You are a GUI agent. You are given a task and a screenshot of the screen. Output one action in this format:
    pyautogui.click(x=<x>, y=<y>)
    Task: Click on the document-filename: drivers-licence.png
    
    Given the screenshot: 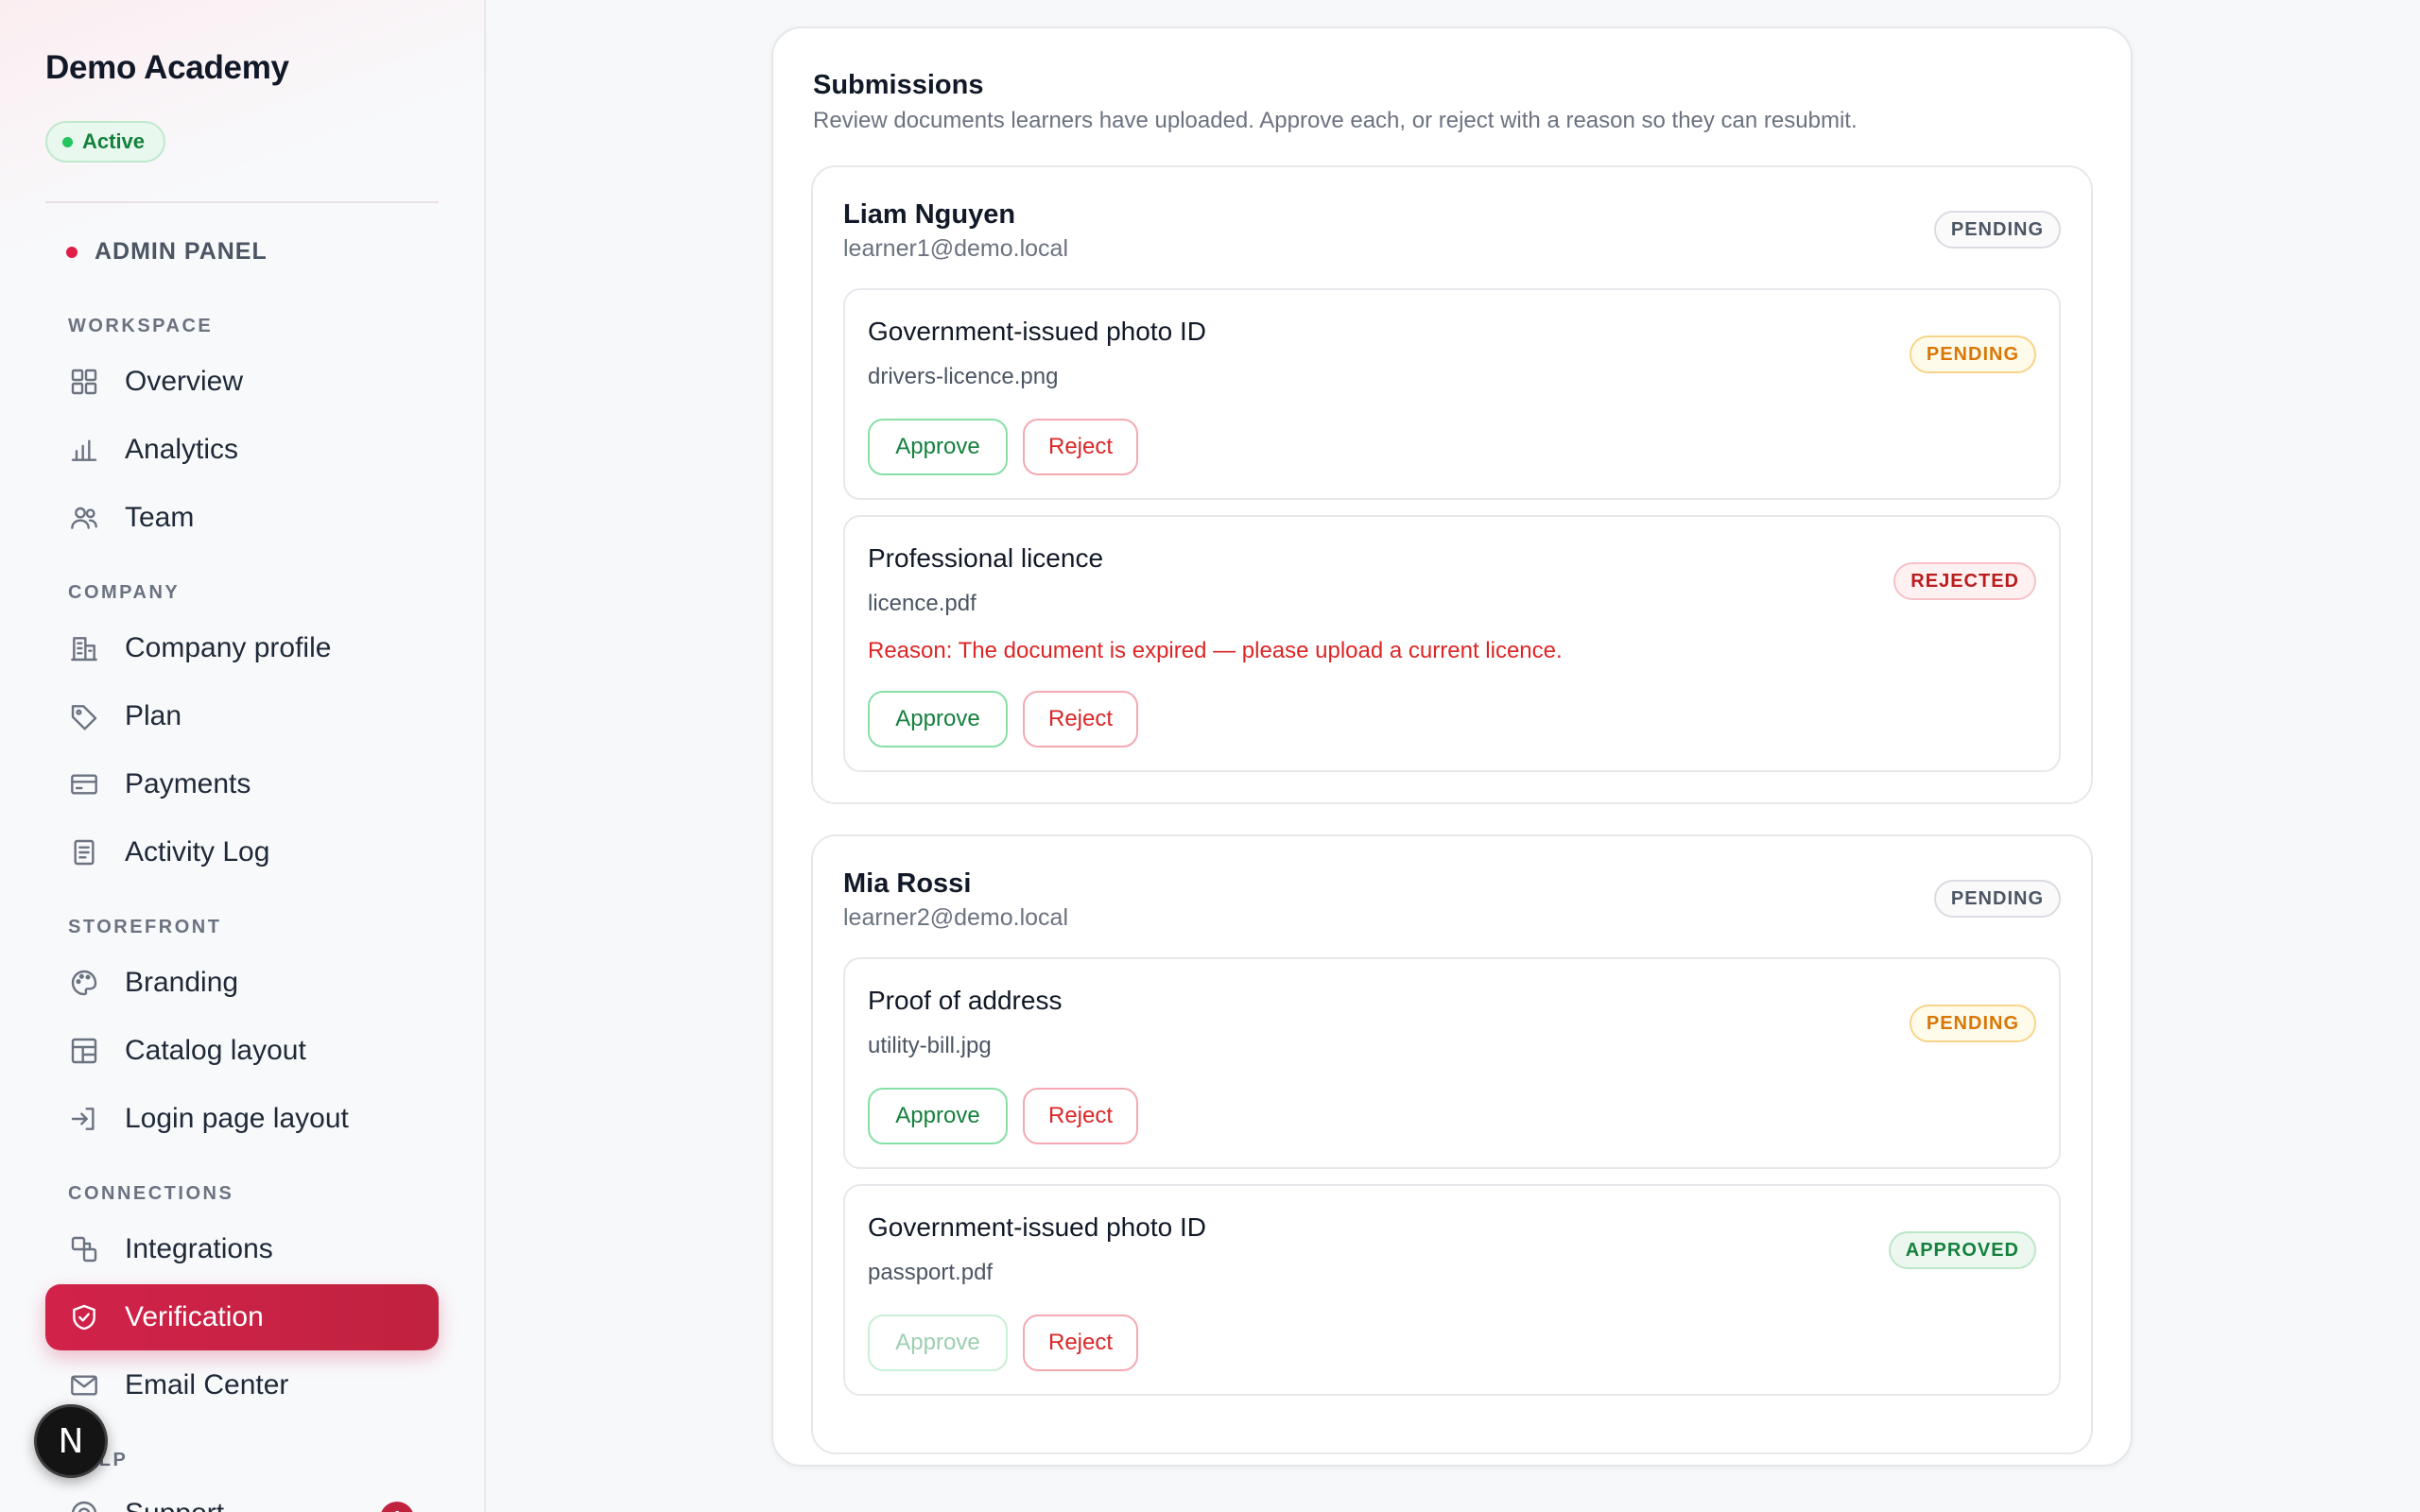 What is the action you would take?
    pyautogui.click(x=963, y=377)
    